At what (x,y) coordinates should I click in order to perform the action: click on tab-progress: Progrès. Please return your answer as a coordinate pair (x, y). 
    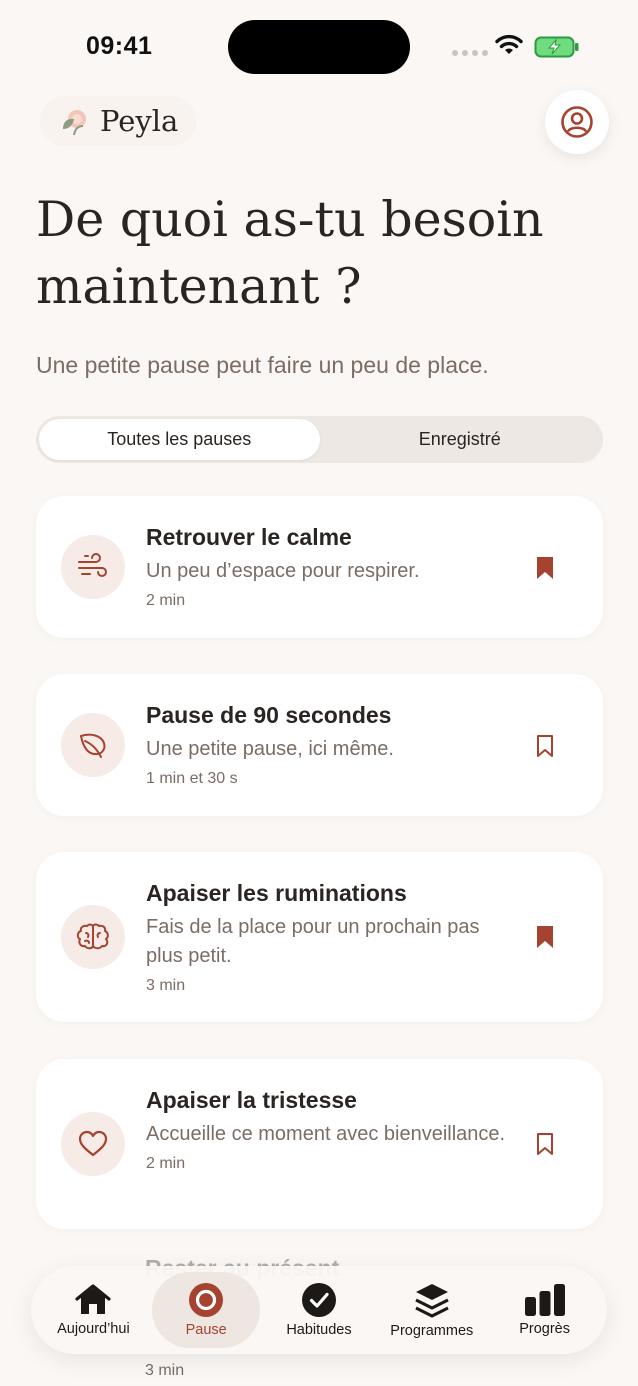
    Looking at the image, I should click on (545, 1310).